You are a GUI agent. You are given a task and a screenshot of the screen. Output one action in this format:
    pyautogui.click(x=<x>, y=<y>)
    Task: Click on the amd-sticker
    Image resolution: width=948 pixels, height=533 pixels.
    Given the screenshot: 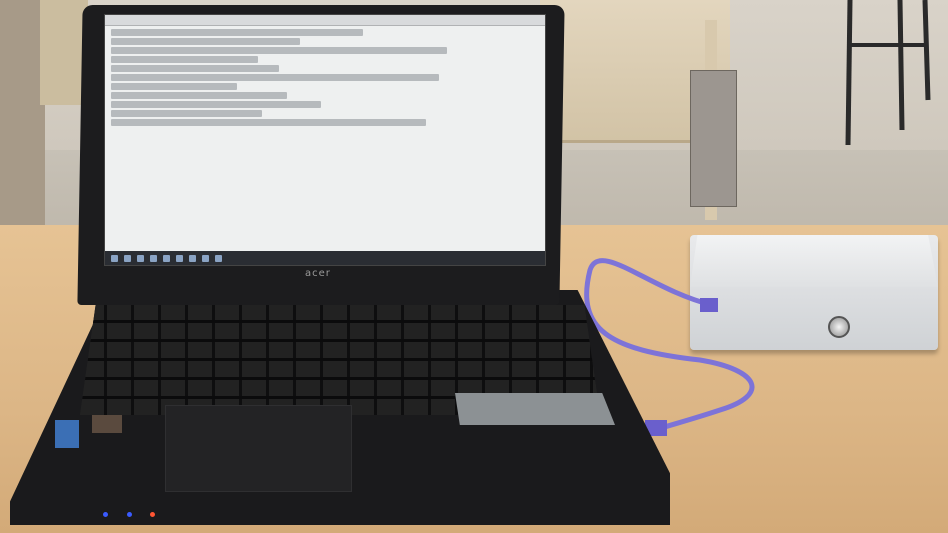 What is the action you would take?
    pyautogui.click(x=107, y=424)
    